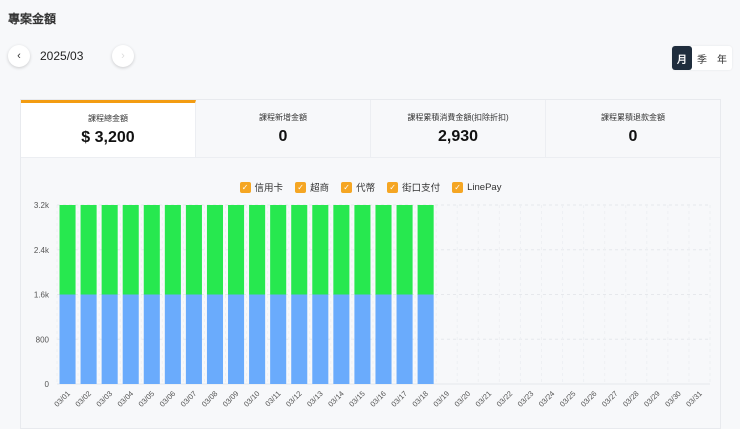  I want to click on x-tick-label: 03/24, so click(547, 399).